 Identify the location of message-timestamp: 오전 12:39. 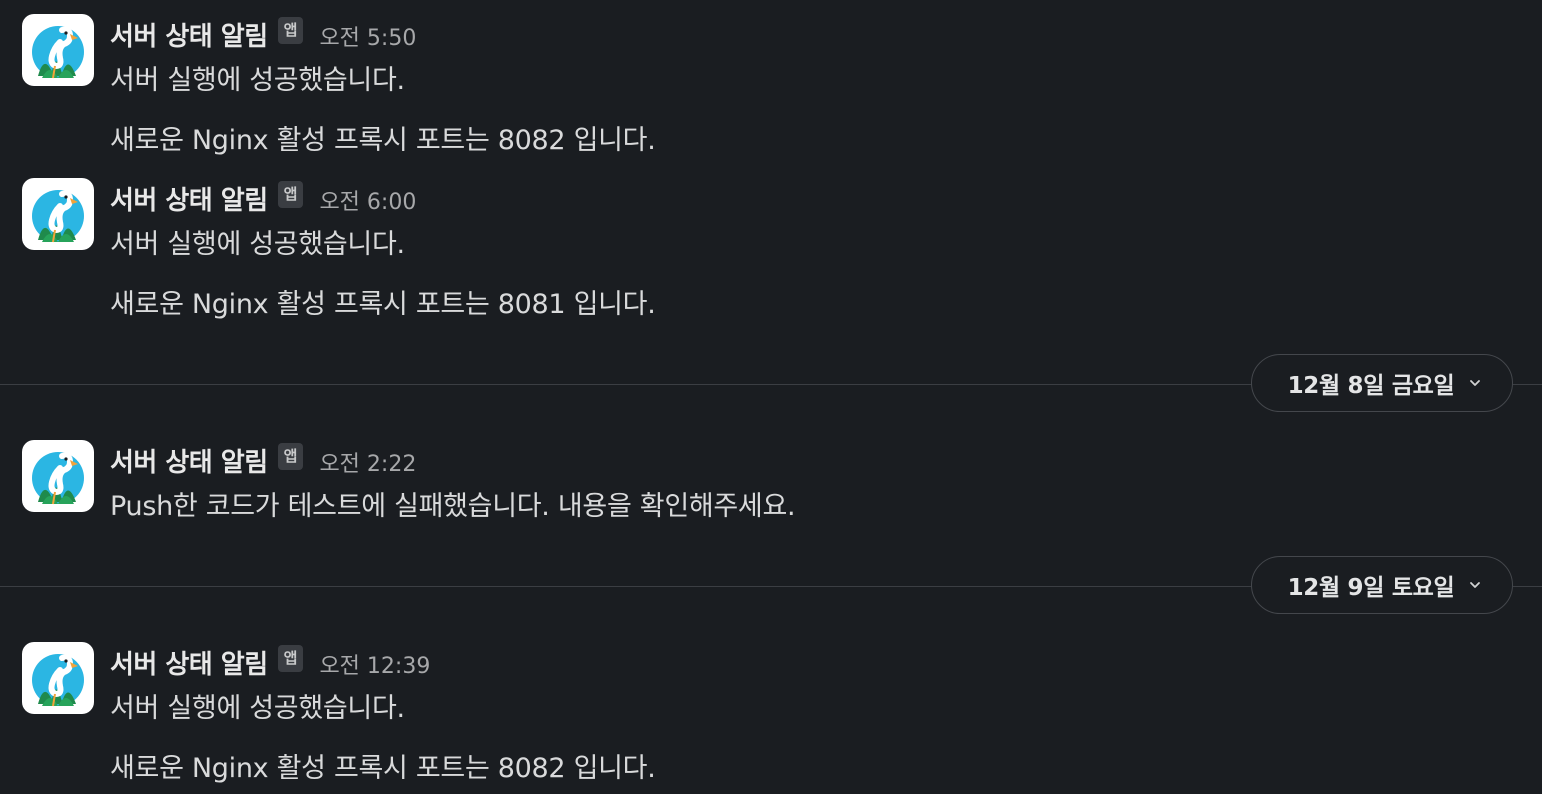
(374, 664).